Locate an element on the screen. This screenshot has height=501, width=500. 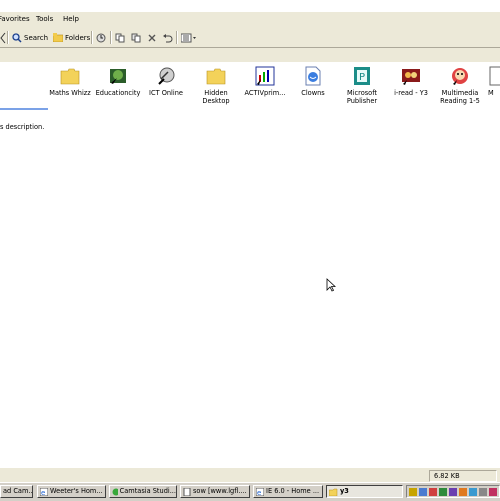
folders-button: Folders is located at coordinates (71, 37).